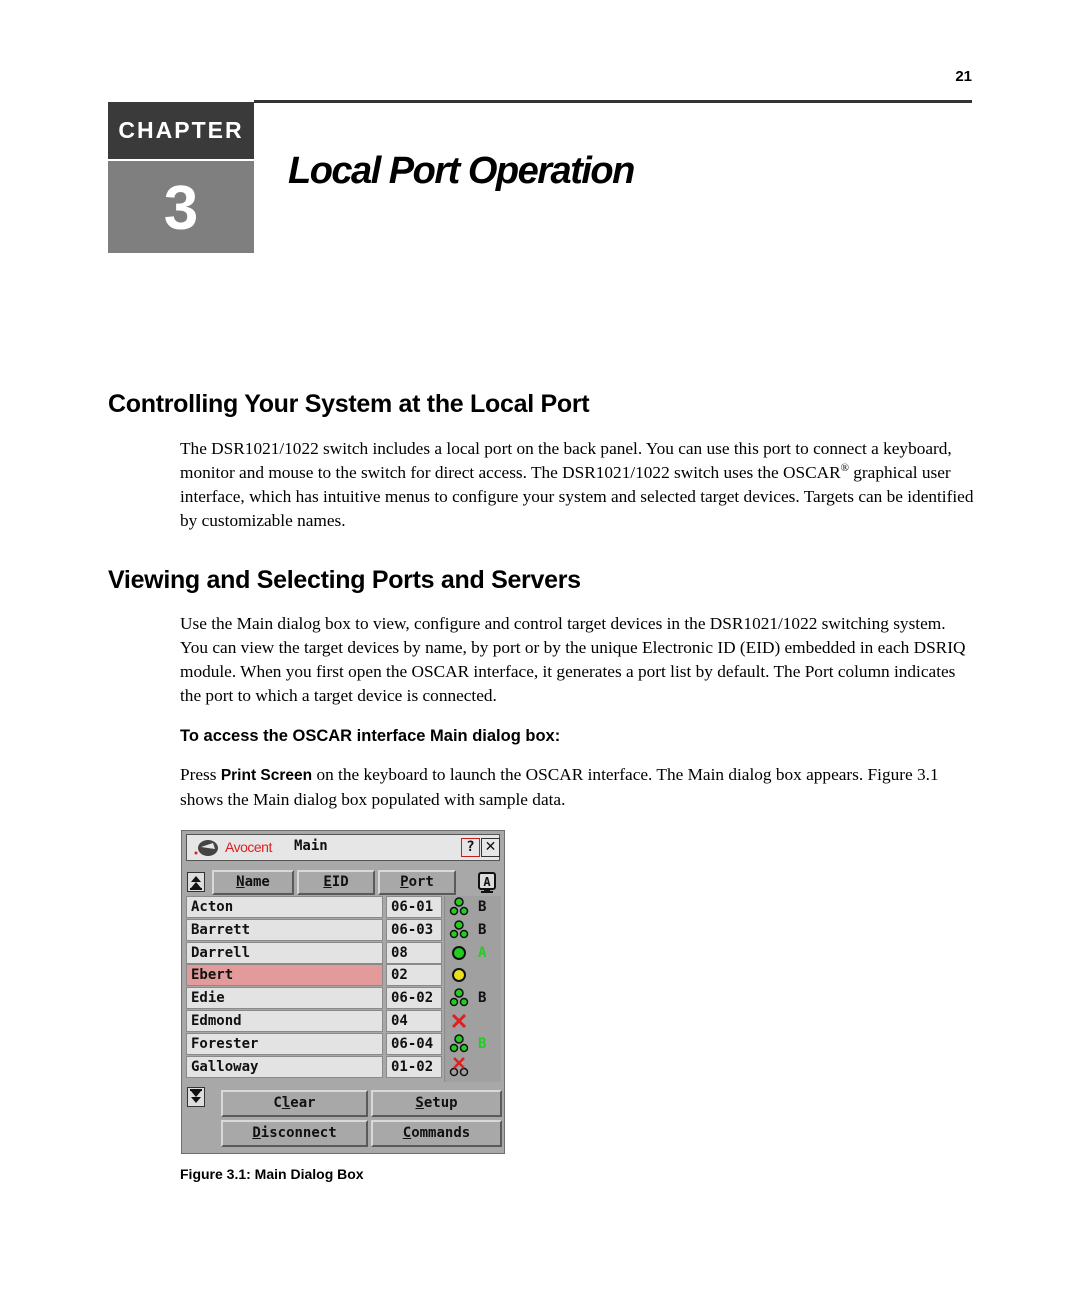  I want to click on scroll-up-button, so click(196, 882).